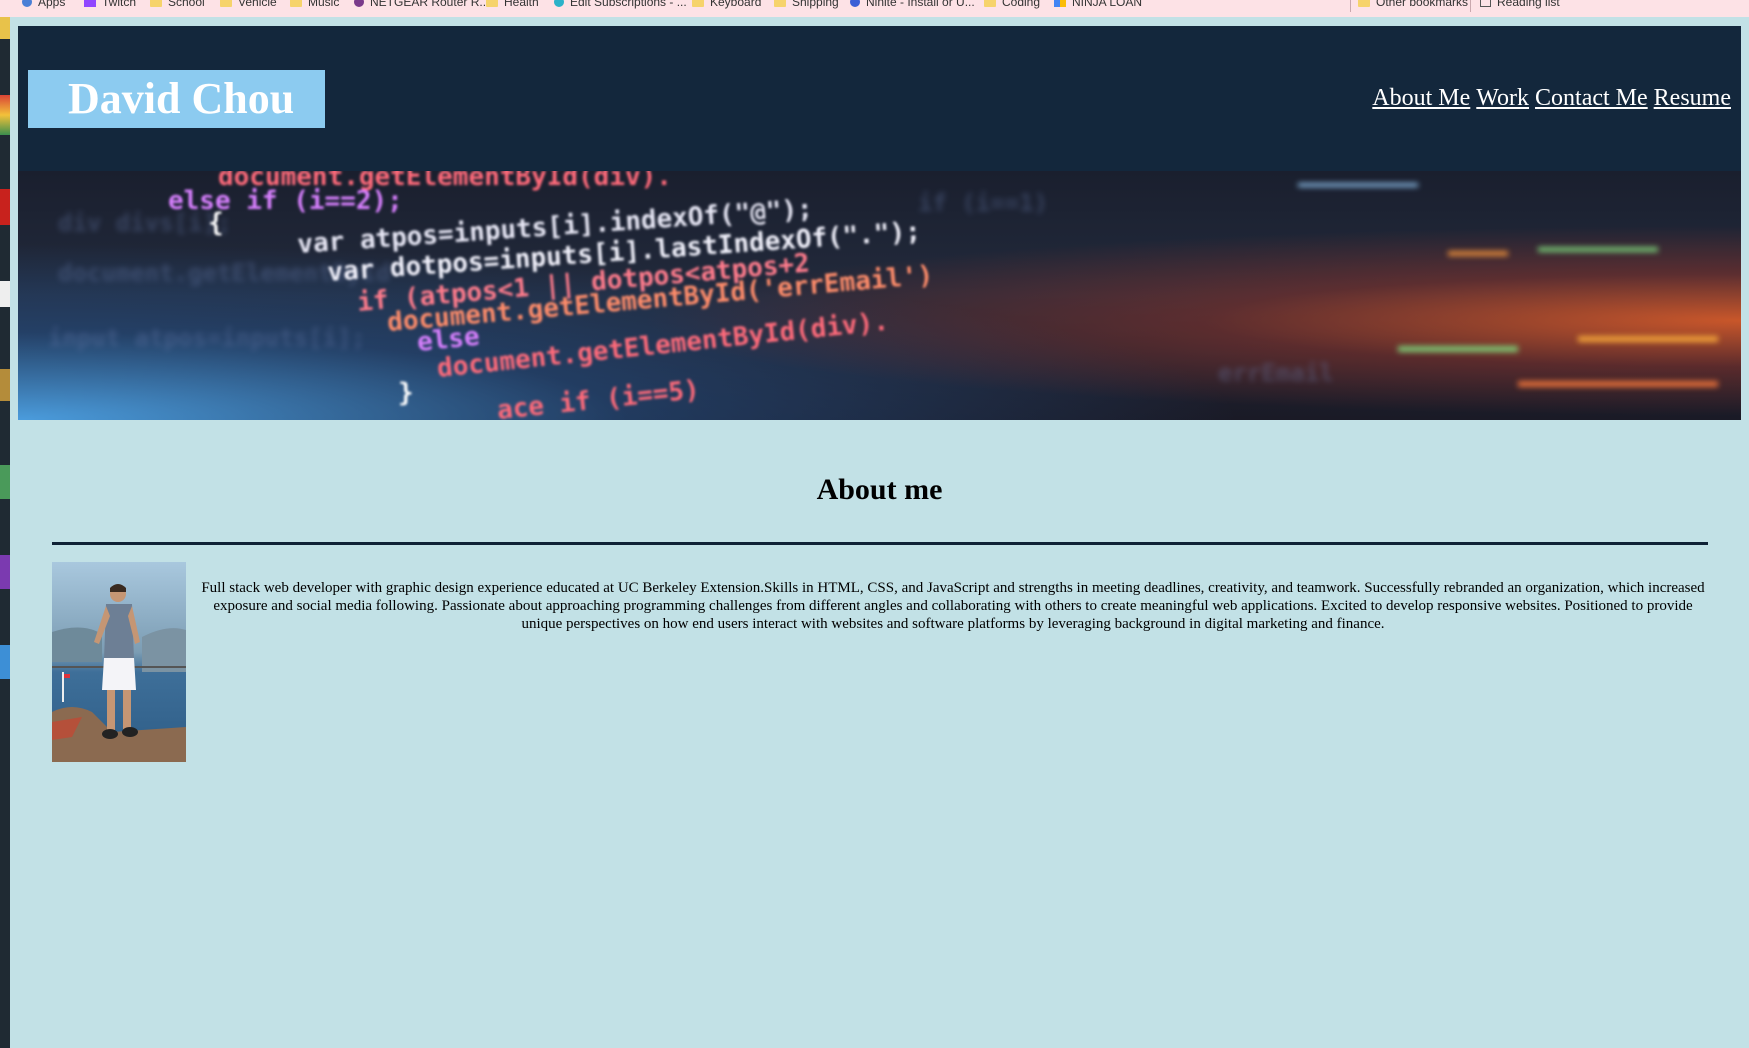 The width and height of the screenshot is (1749, 1048). What do you see at coordinates (1422, 4) in the screenshot?
I see `bookmark-label: Other bookmarks` at bounding box center [1422, 4].